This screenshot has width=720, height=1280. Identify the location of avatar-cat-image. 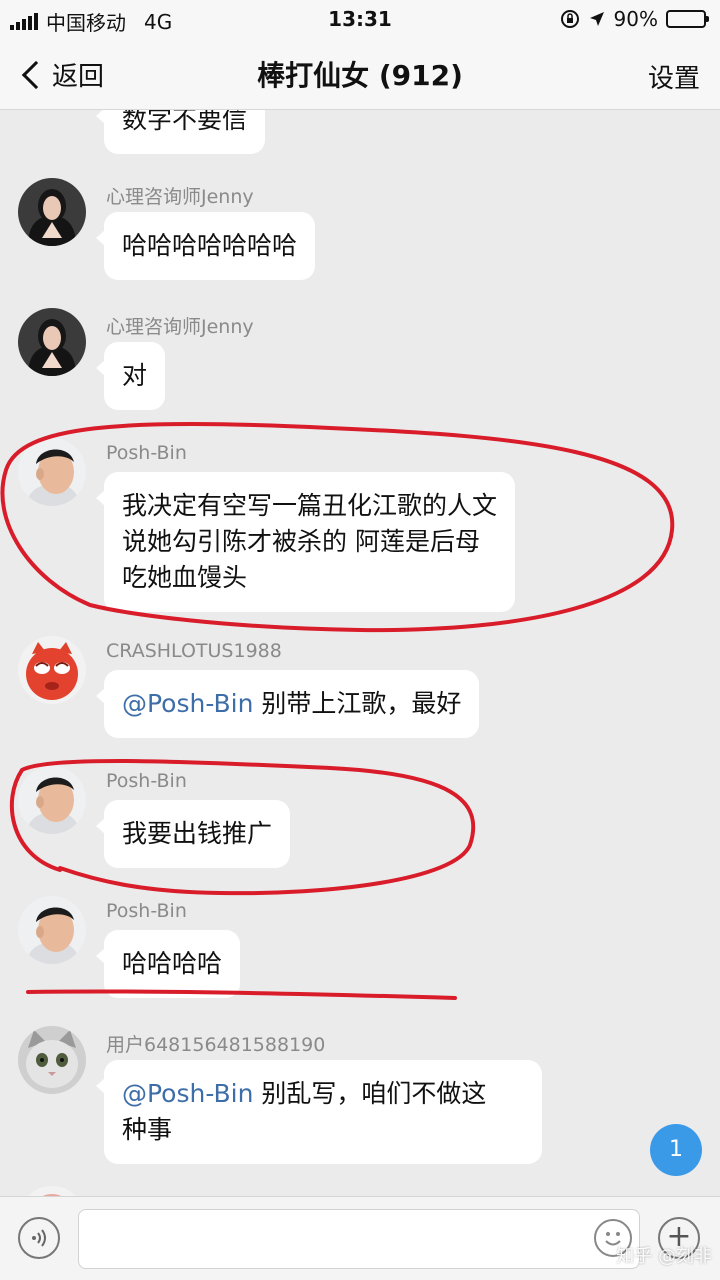
(52, 1060).